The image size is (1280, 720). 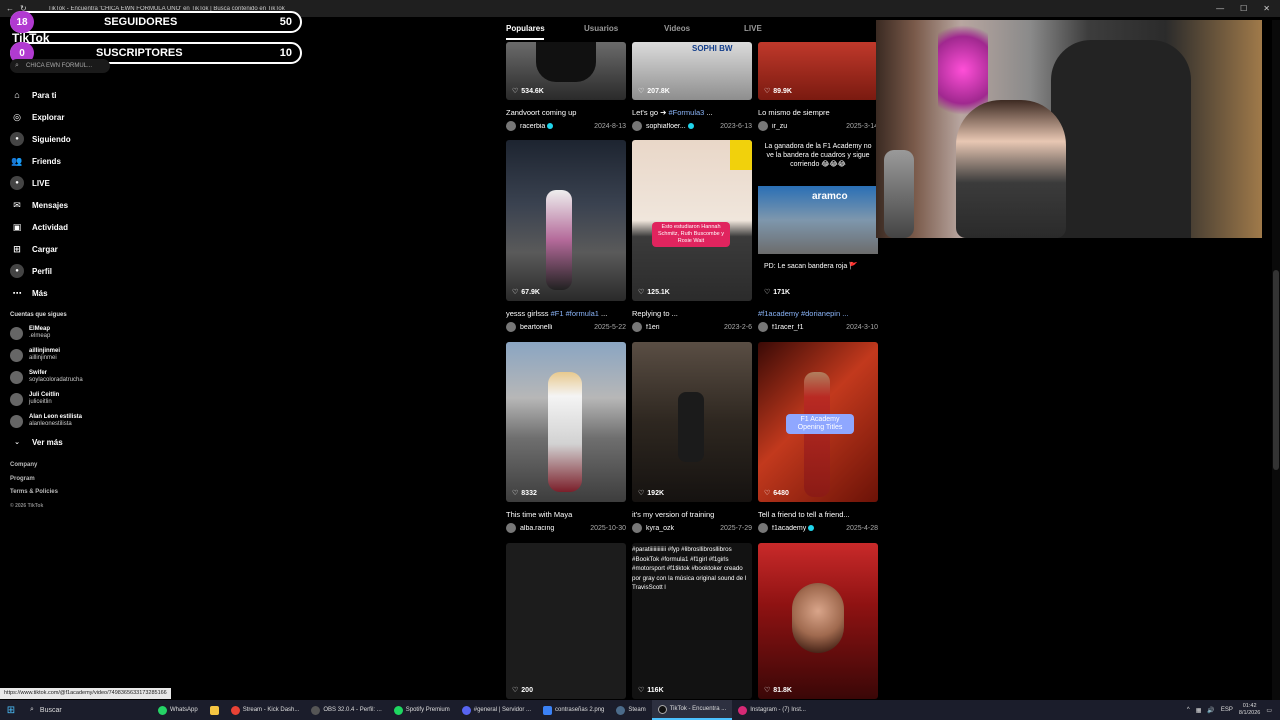 What do you see at coordinates (641, 292) in the screenshot?
I see `heart-icon: ♡` at bounding box center [641, 292].